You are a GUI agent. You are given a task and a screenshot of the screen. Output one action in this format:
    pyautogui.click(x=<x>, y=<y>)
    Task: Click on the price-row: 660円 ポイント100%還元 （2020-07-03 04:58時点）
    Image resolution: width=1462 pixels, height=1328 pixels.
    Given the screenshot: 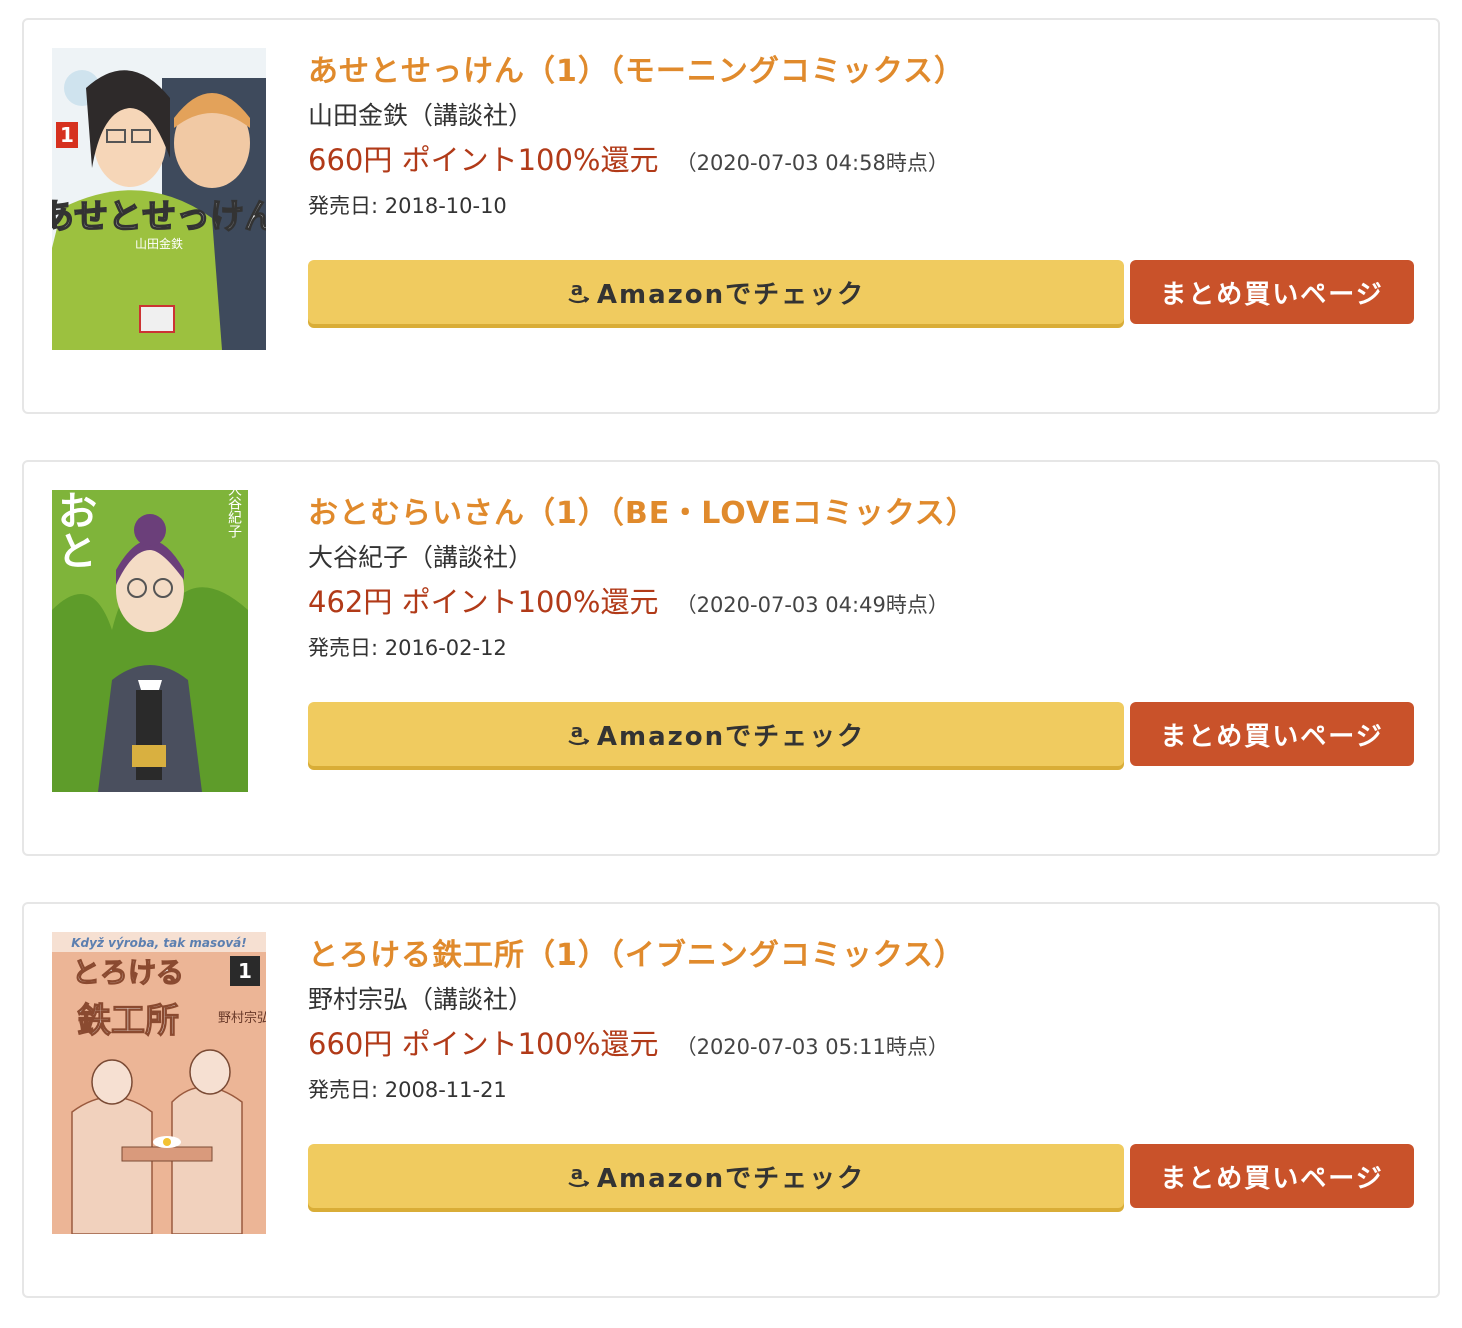 What is the action you would take?
    pyautogui.click(x=863, y=162)
    